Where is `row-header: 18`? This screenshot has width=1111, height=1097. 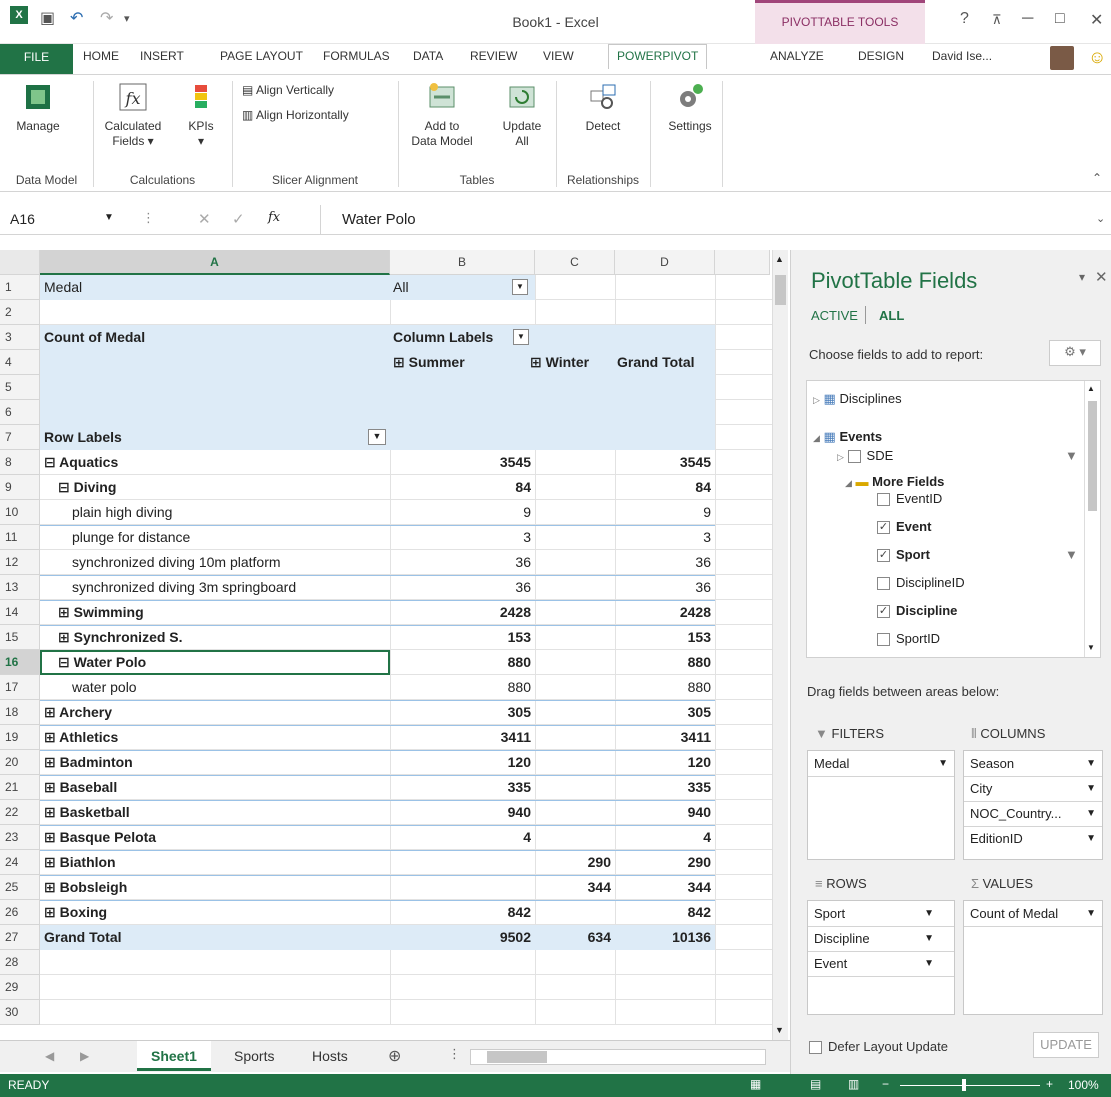
row-header: 18 is located at coordinates (20, 712).